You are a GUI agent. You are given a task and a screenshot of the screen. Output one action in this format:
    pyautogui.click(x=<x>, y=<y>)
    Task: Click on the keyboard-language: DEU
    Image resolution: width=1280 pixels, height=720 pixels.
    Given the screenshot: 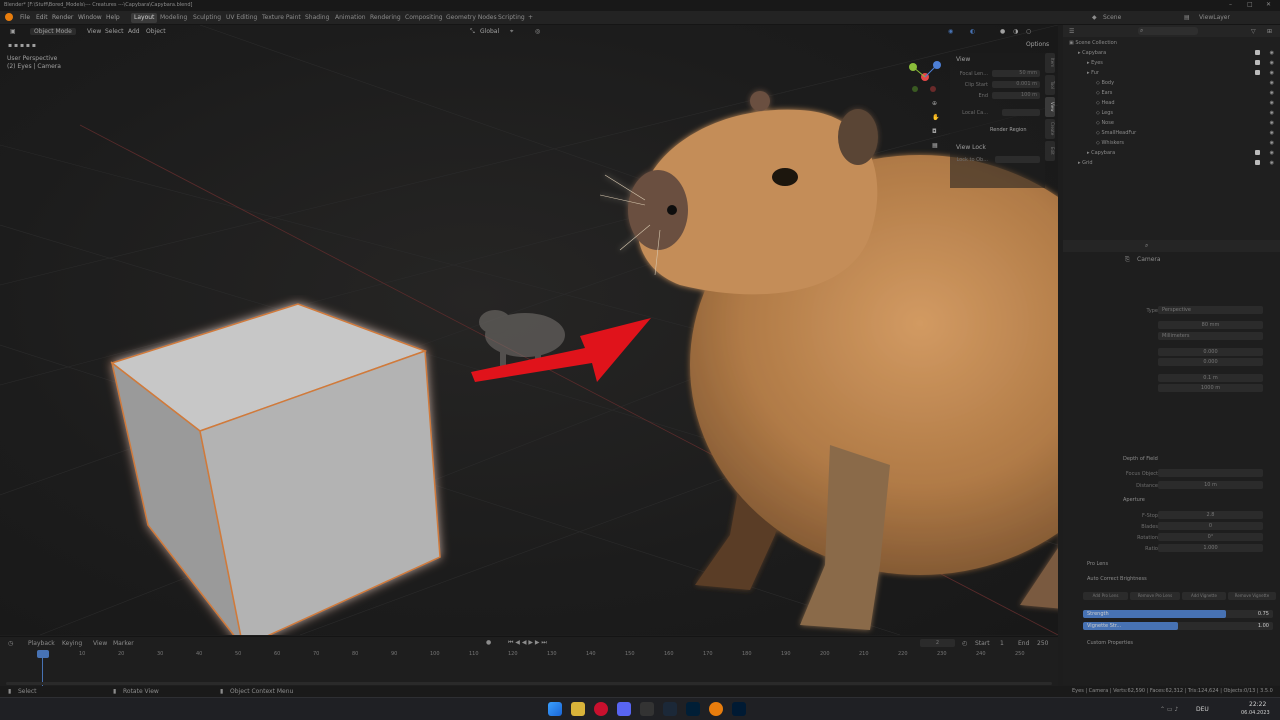 What is the action you would take?
    pyautogui.click(x=1202, y=709)
    